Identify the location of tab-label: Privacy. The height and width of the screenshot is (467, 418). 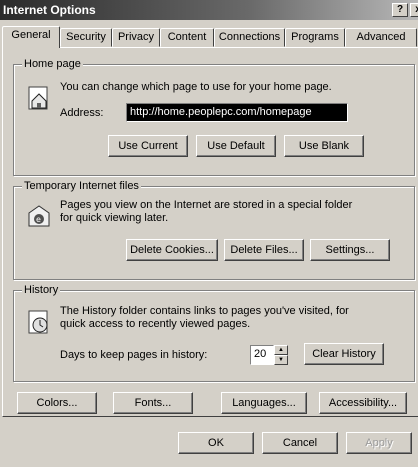
(136, 37).